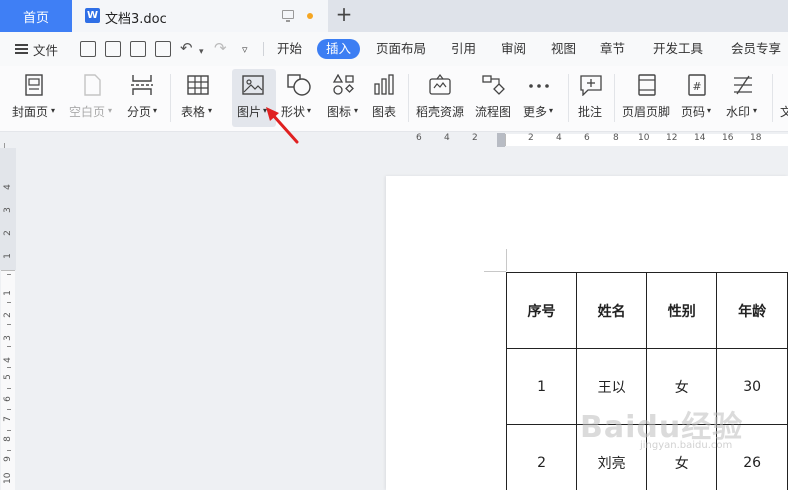  Describe the element at coordinates (139, 112) in the screenshot. I see `page-break-label: 分页` at that location.